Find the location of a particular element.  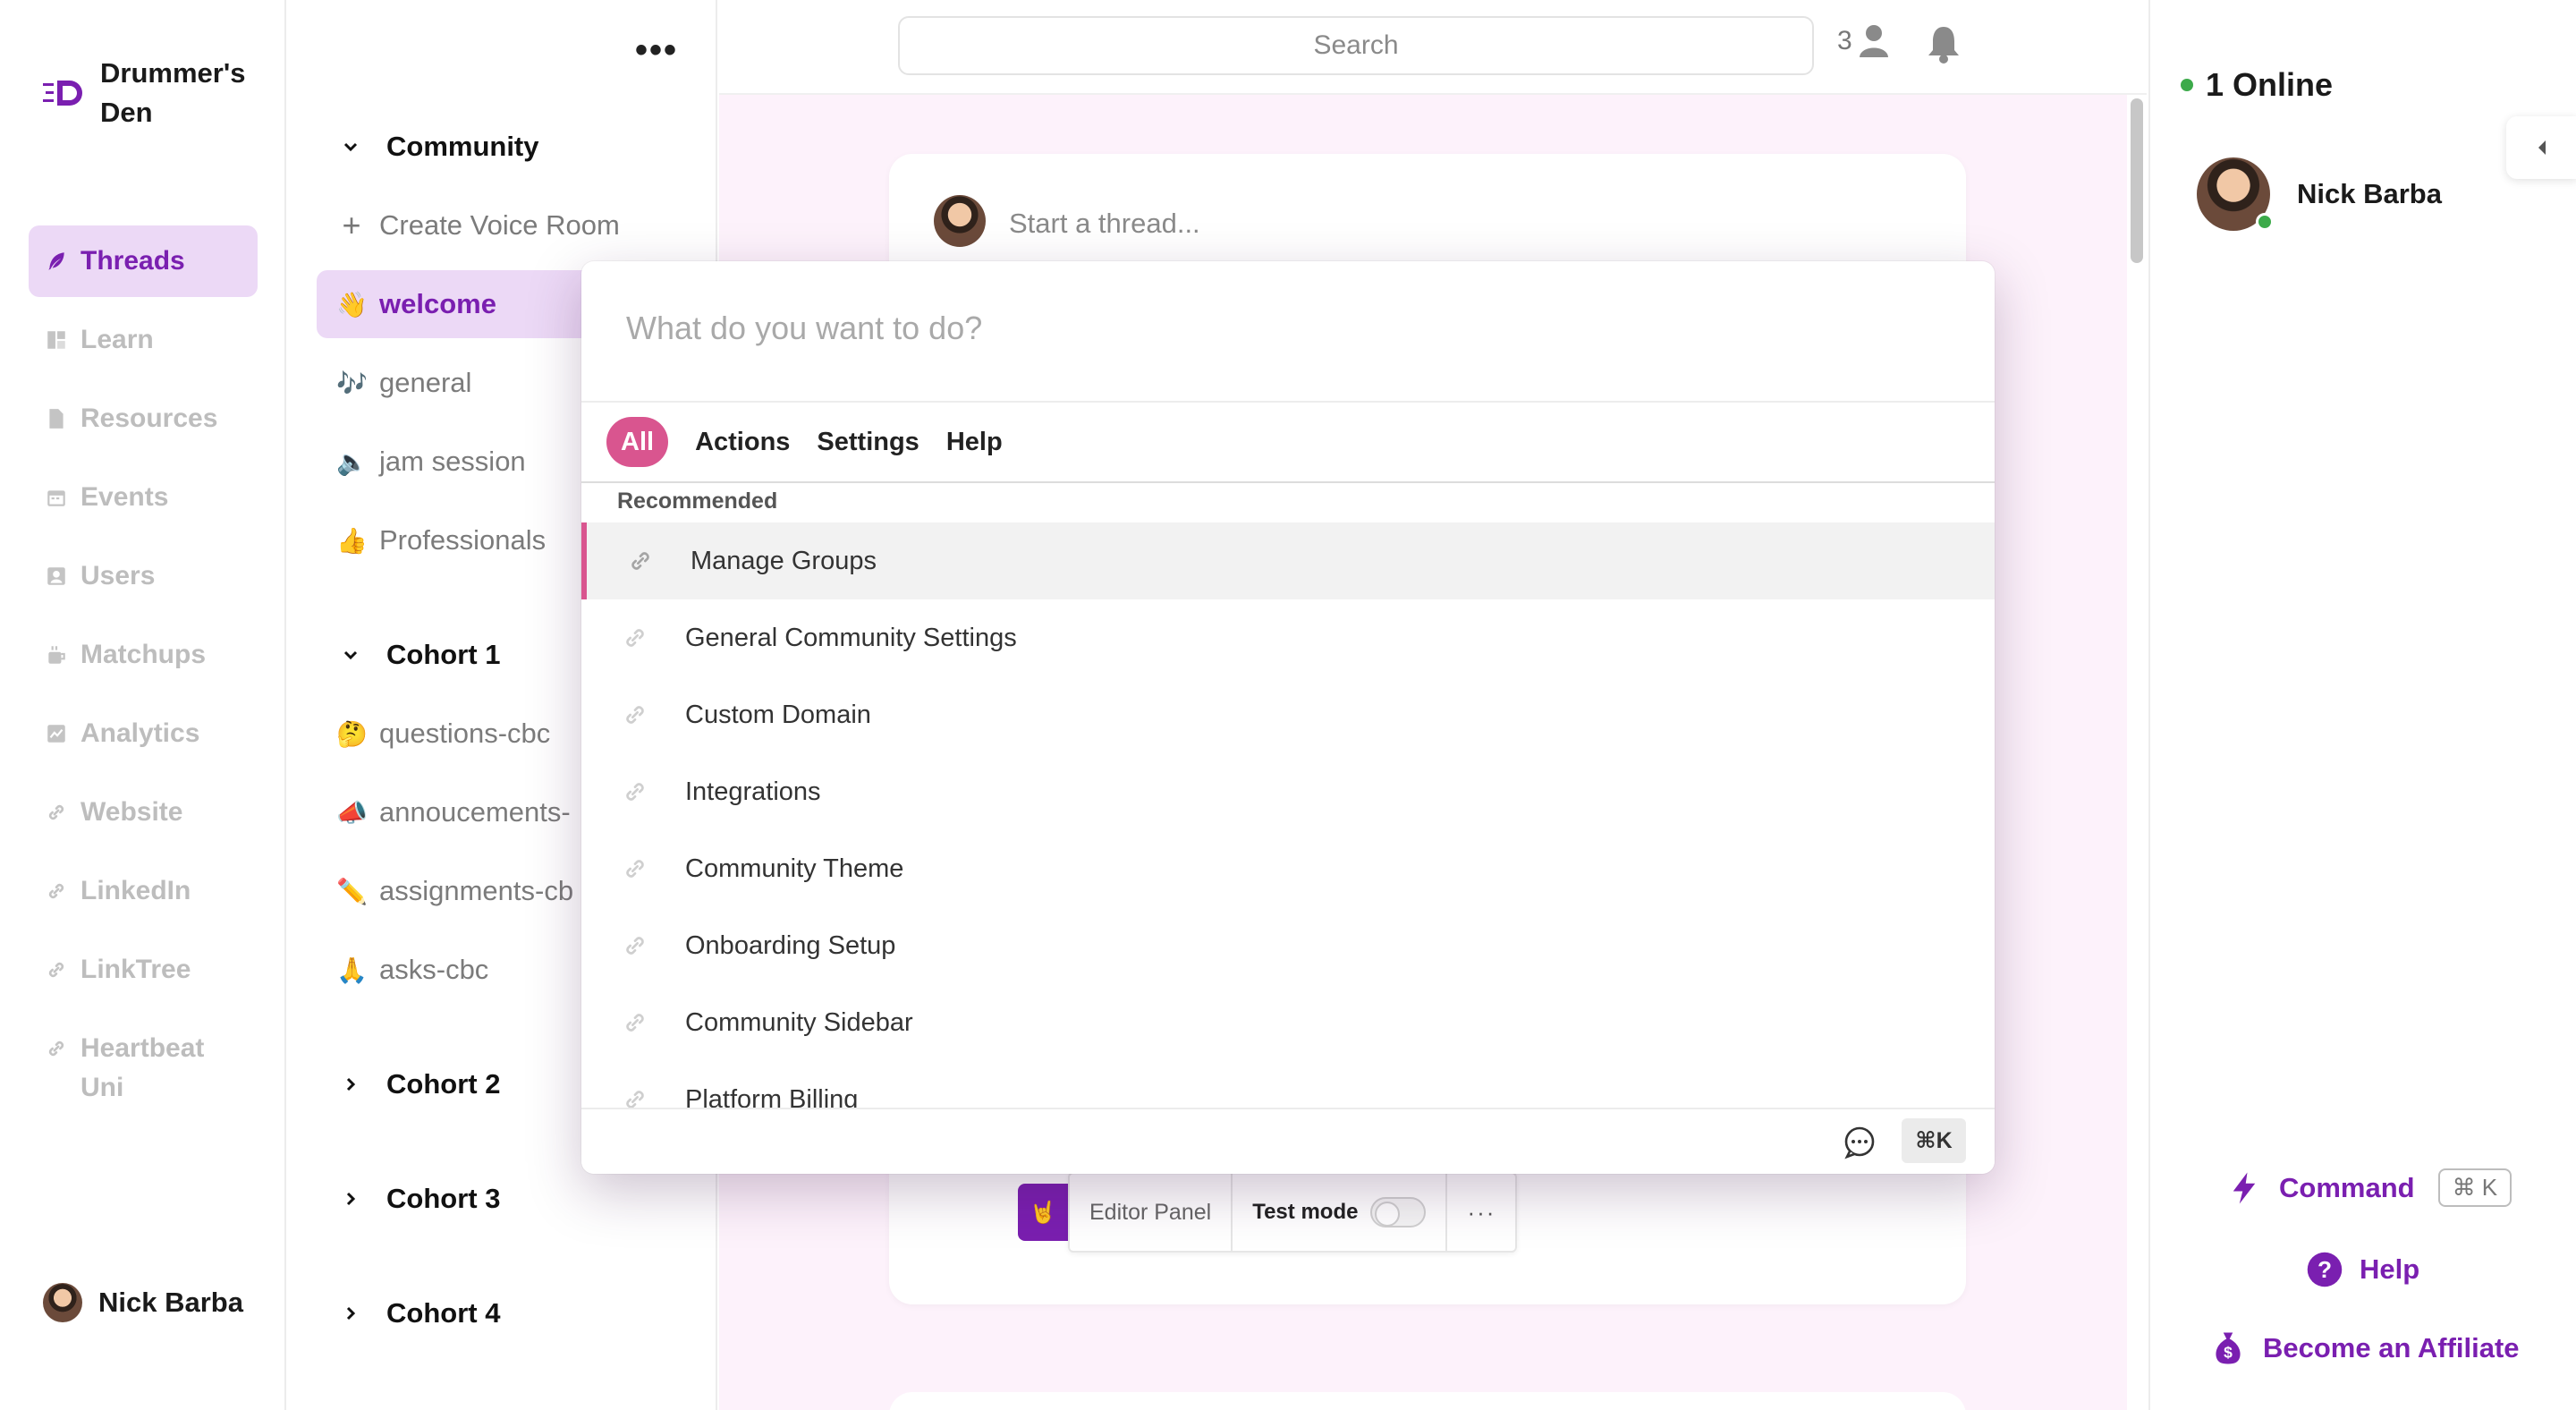

search-input: Search is located at coordinates (1356, 46).